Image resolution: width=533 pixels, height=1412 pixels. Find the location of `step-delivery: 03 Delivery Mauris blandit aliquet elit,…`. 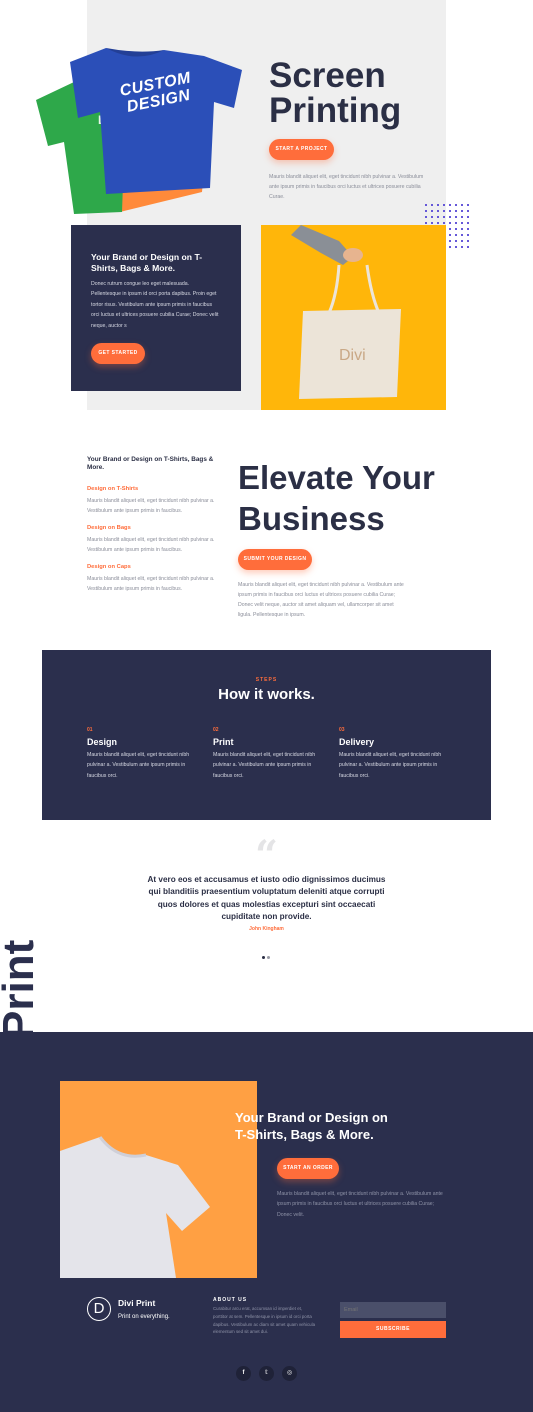

step-delivery: 03 Delivery Mauris blandit aliquet elit,… is located at coordinates (393, 754).